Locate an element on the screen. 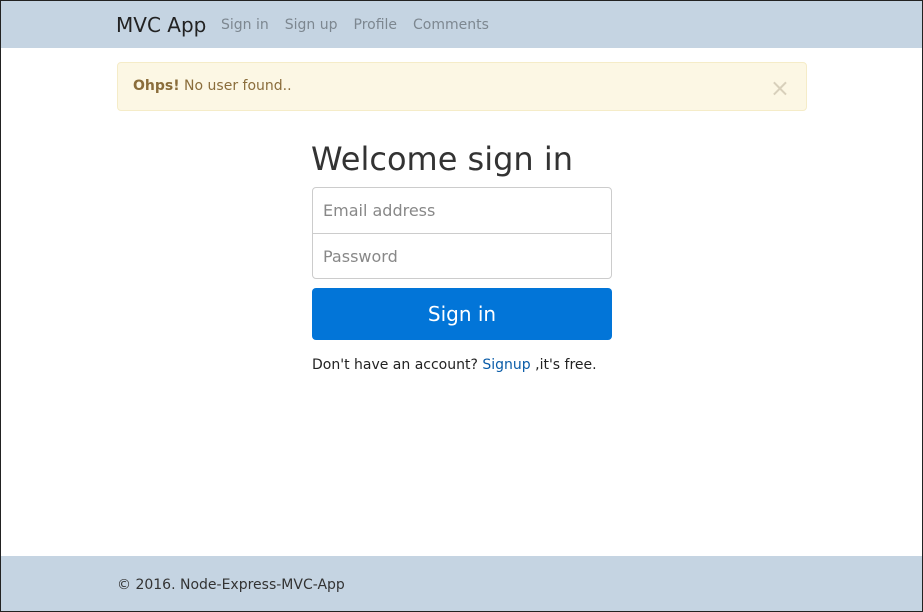 The image size is (923, 612). footer-text: © 2016. Node-Express-MVC-App is located at coordinates (231, 585).